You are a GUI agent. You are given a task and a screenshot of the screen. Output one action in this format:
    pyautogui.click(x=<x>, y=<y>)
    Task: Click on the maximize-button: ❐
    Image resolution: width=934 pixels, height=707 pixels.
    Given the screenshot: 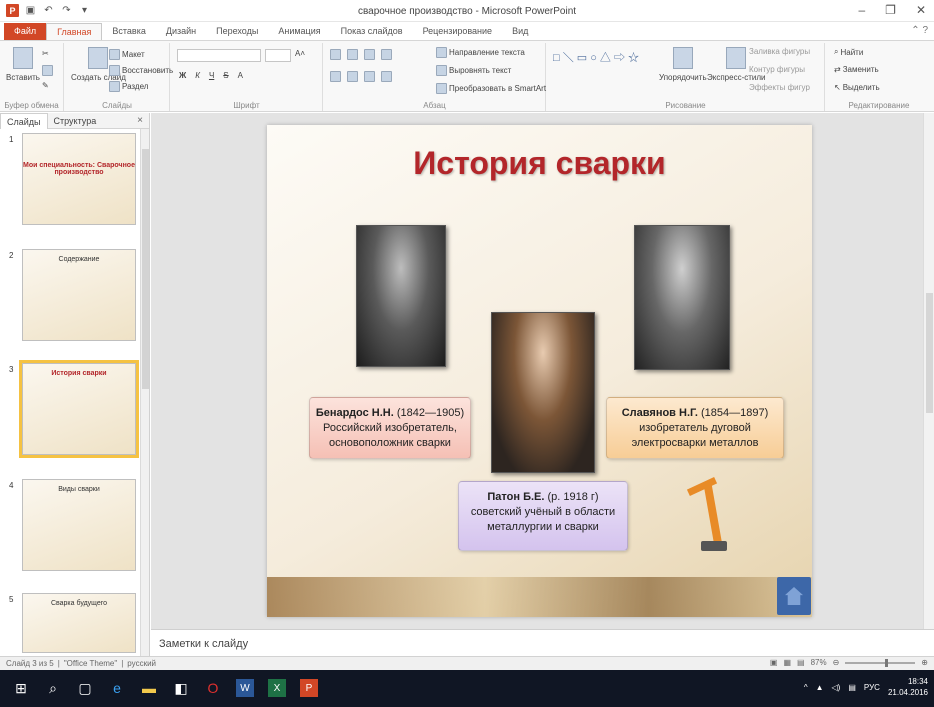 What is the action you would take?
    pyautogui.click(x=890, y=10)
    